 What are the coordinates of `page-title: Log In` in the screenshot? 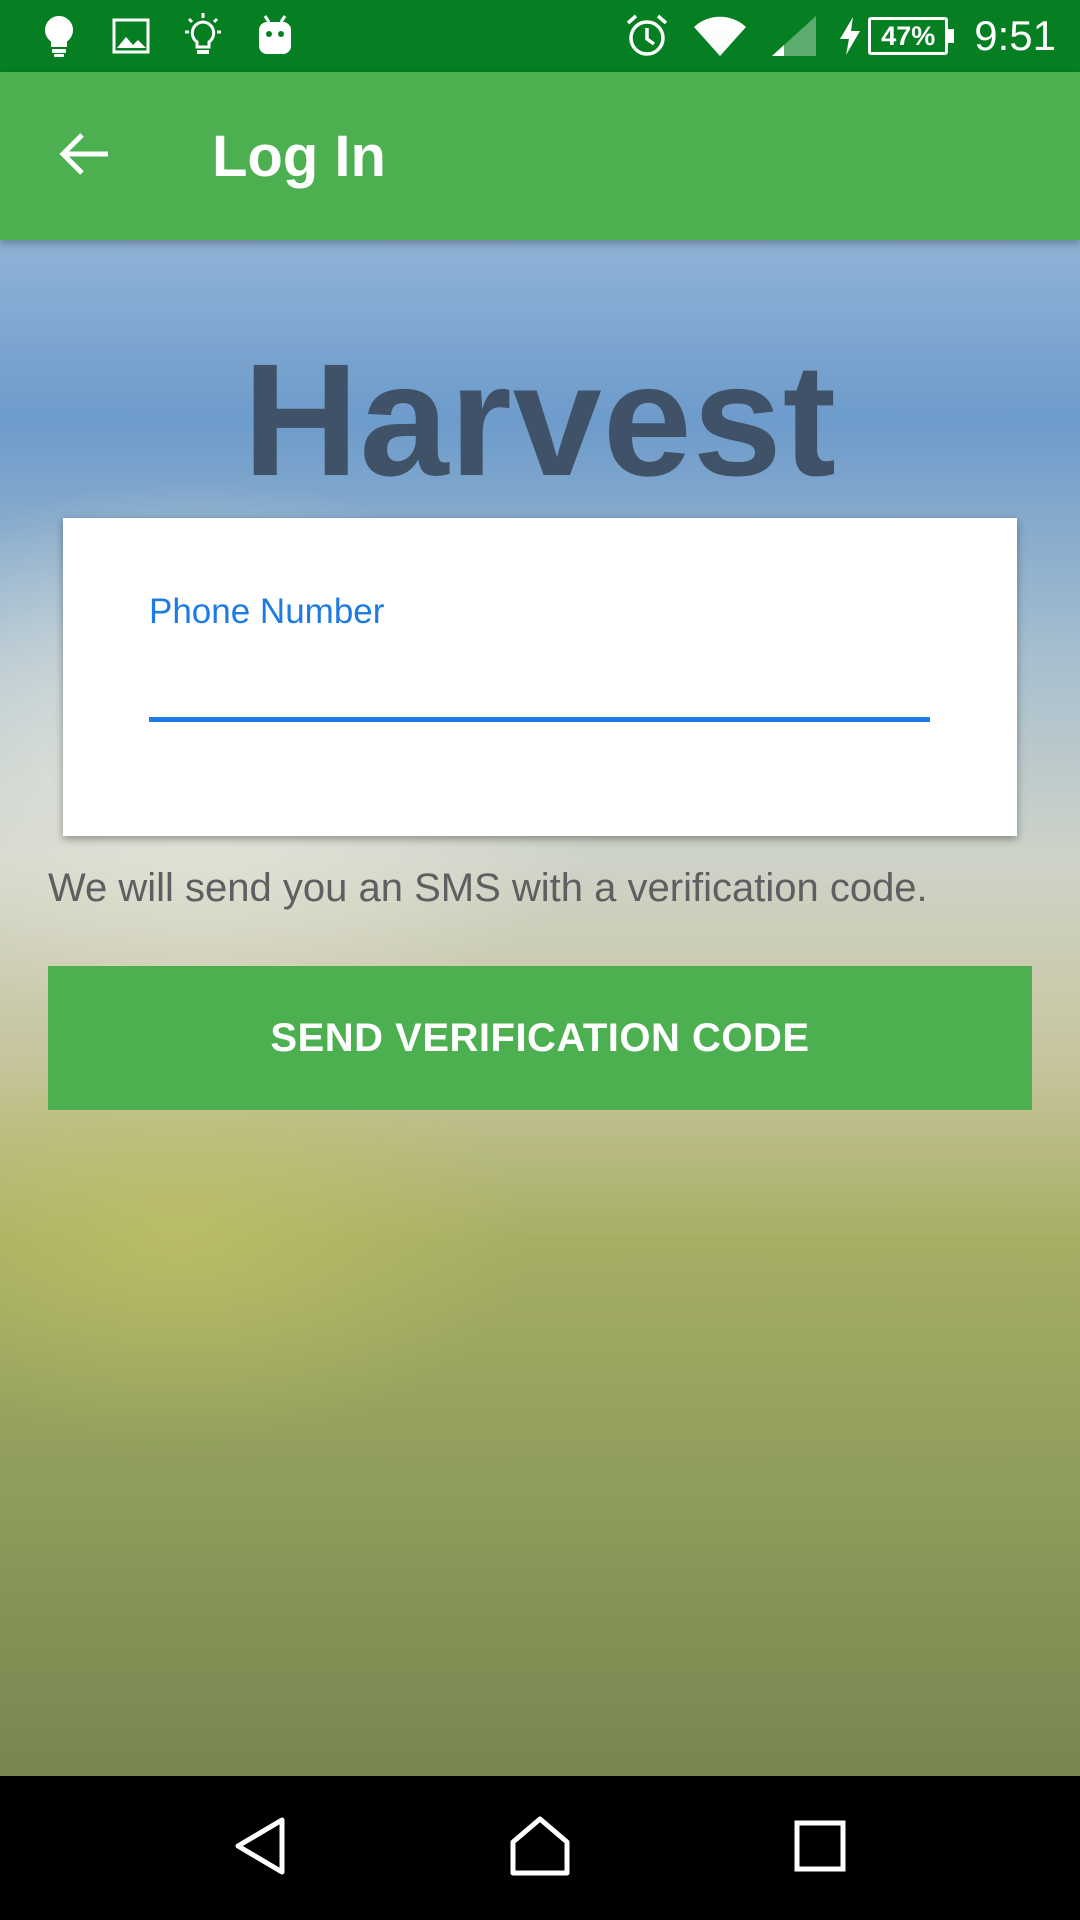 It's located at (299, 156).